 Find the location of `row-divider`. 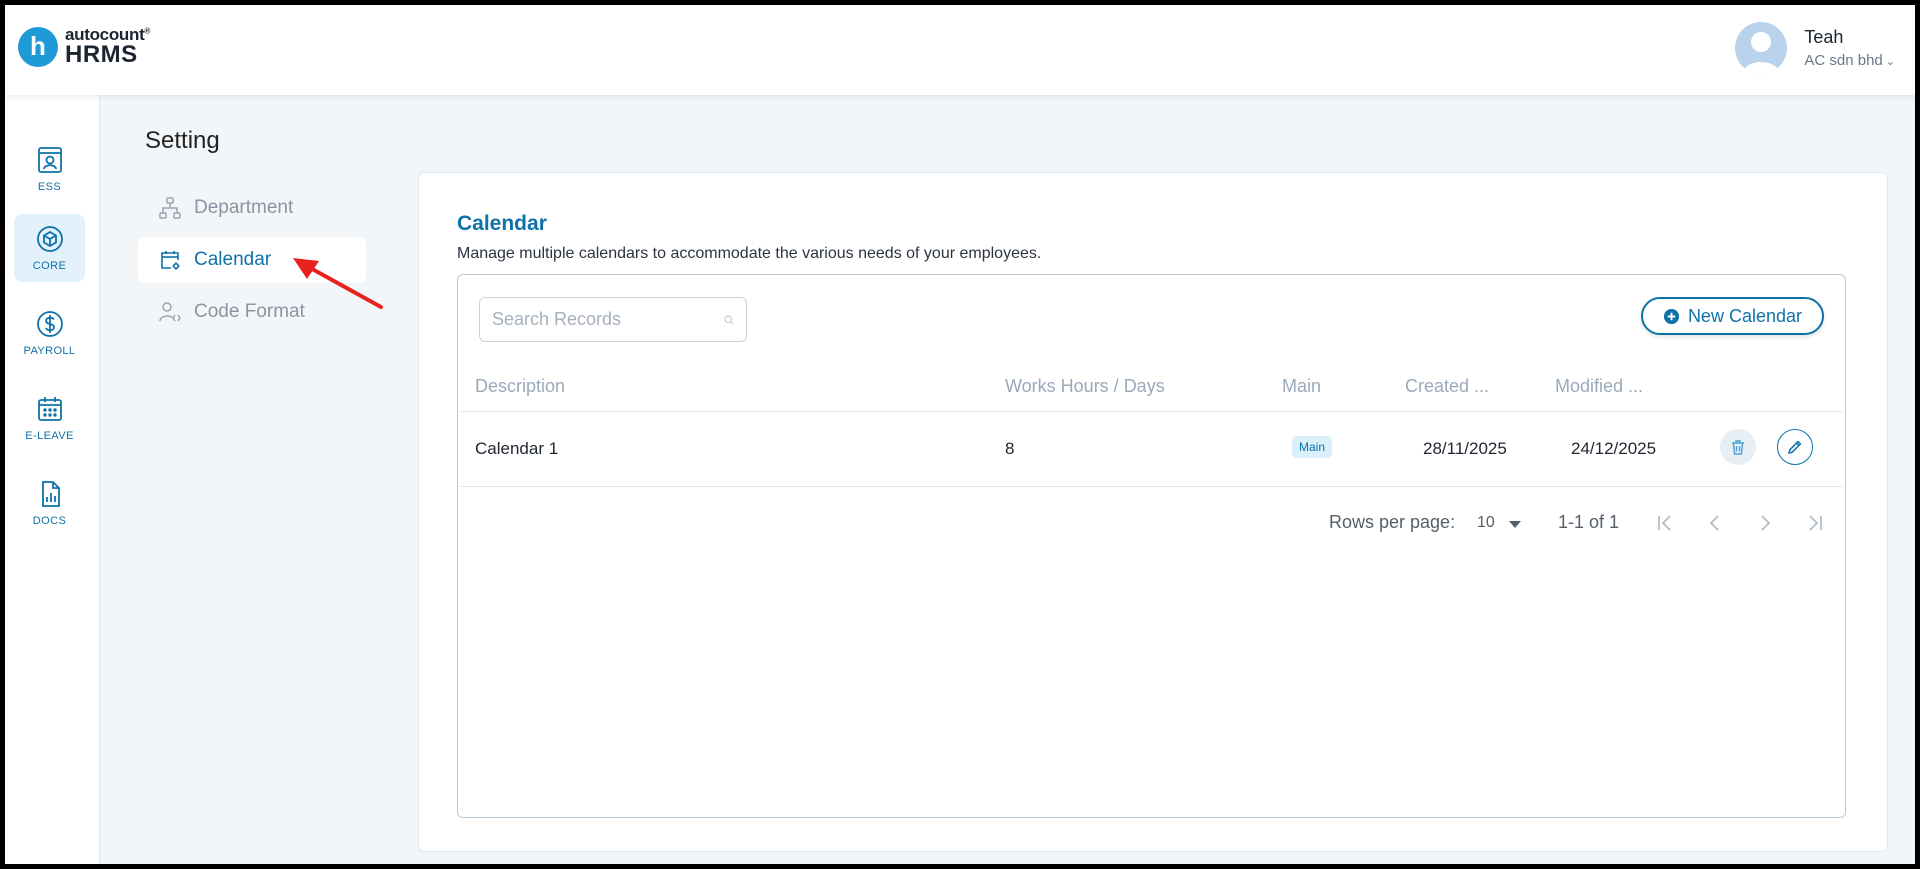

row-divider is located at coordinates (1151, 486).